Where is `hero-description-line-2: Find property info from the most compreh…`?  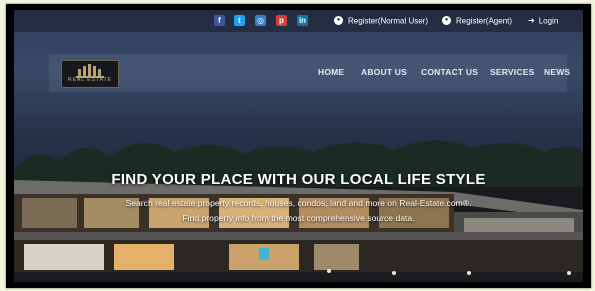
hero-description-line-2: Find property info from the most compreh… is located at coordinates (298, 218).